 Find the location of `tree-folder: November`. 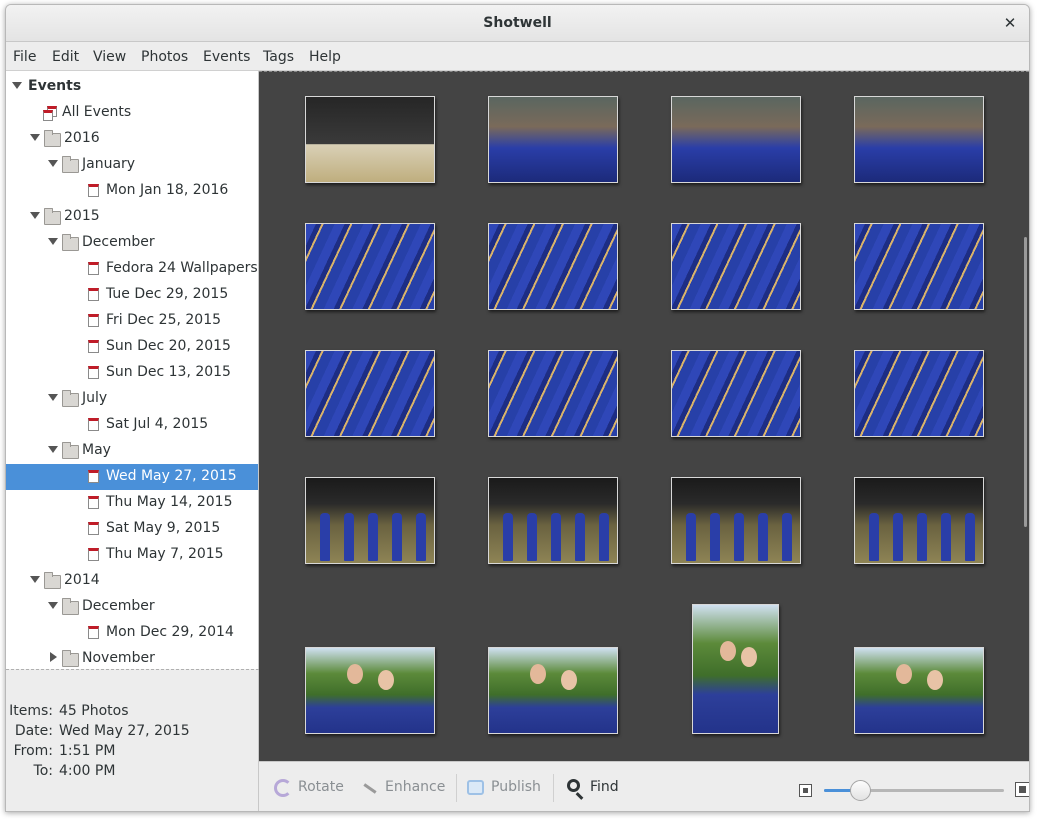

tree-folder: November is located at coordinates (132, 657).